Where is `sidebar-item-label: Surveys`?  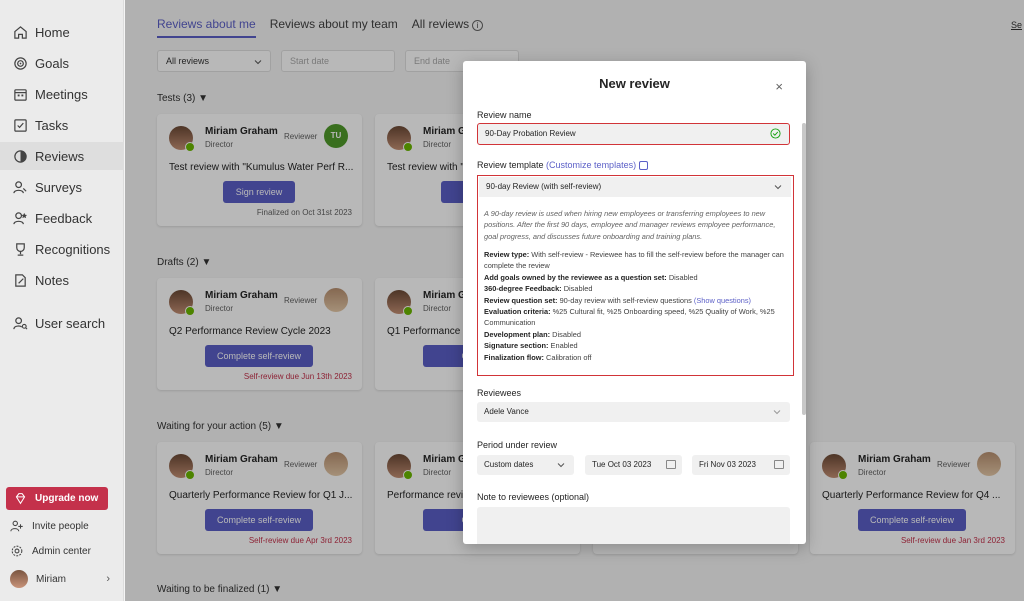
sidebar-item-label: Surveys is located at coordinates (58, 187).